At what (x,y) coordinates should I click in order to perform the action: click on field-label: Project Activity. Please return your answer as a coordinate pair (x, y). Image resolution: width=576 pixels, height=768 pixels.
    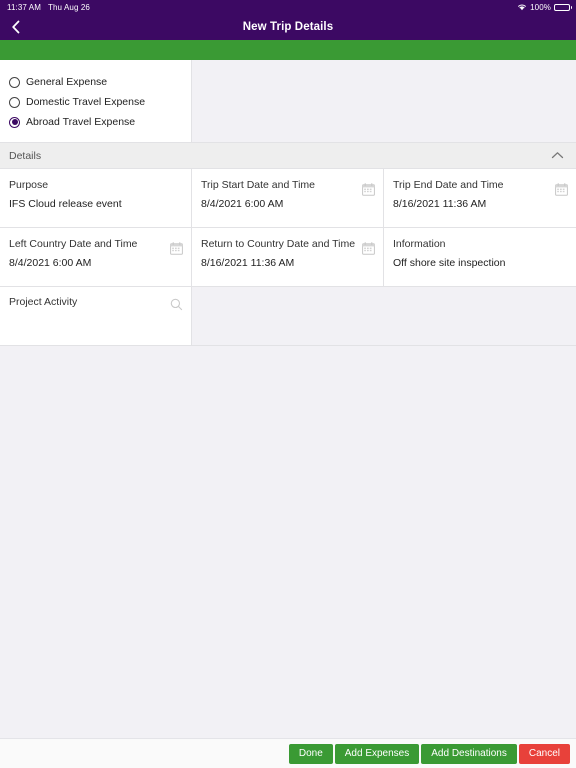
    Looking at the image, I should click on (43, 302).